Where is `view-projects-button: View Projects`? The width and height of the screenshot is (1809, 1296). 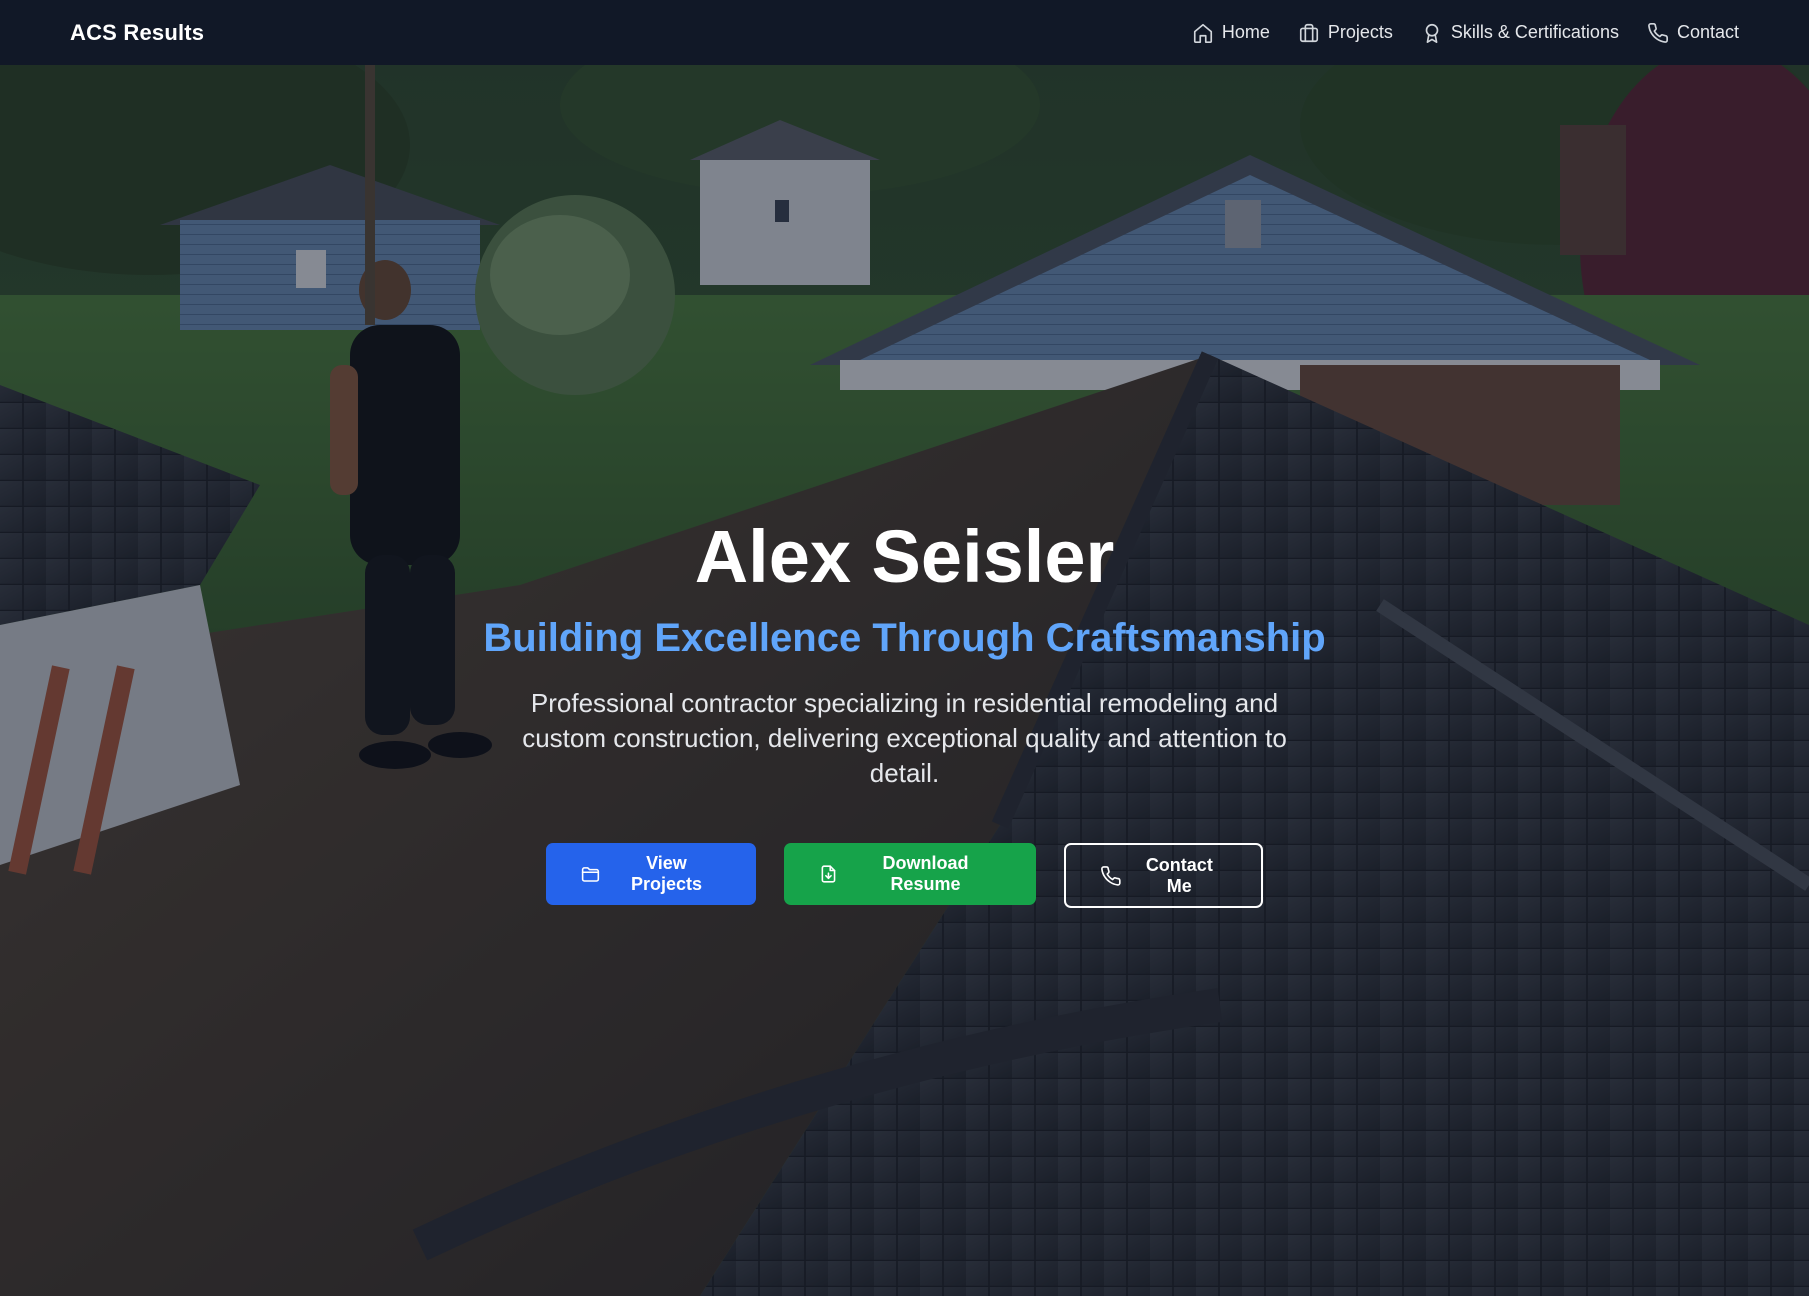 view-projects-button: View Projects is located at coordinates (651, 874).